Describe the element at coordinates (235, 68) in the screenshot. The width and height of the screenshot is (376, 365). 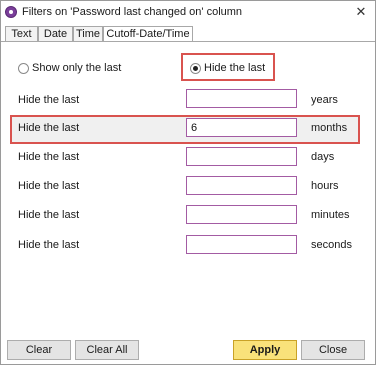
I see `radio-hide-last-label: Hide the last` at that location.